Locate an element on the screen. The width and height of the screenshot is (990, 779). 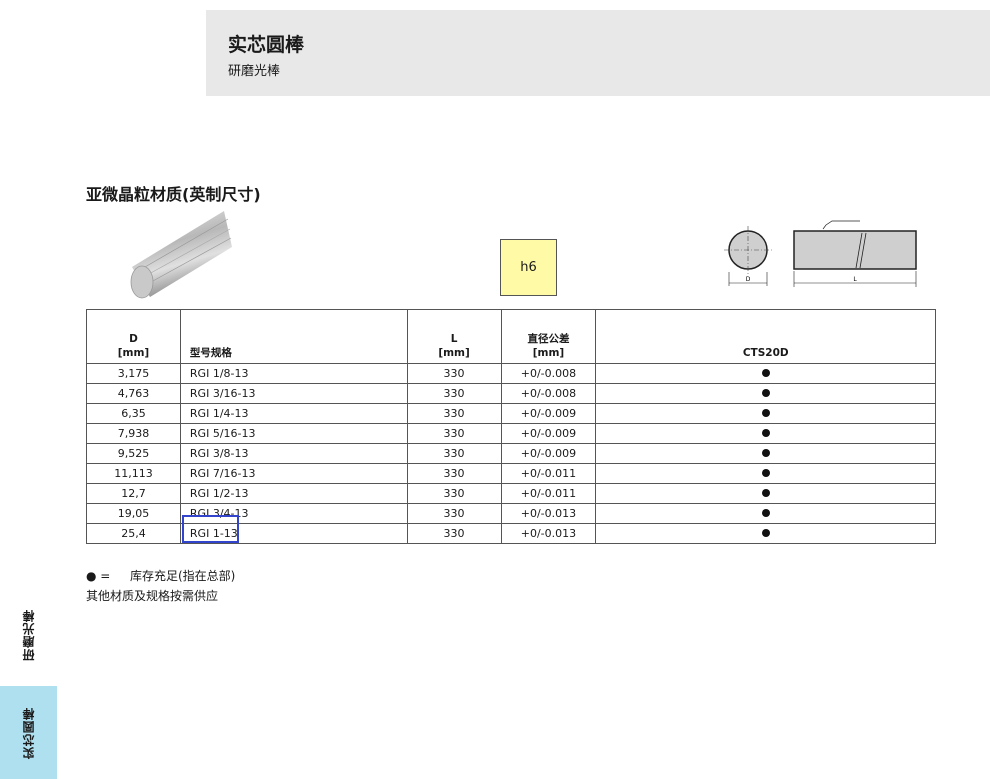
table-row: 4,763 RGI 3/16-13 330 +0/-0.008 is located at coordinates (511, 393).